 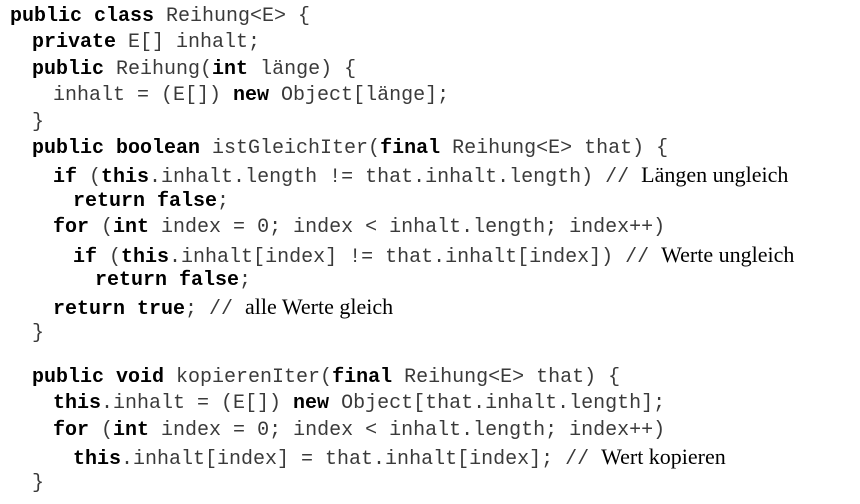 What do you see at coordinates (361, 460) in the screenshot?
I see `code-text: .inhalt[index] = that.inhalt[index]; //` at bounding box center [361, 460].